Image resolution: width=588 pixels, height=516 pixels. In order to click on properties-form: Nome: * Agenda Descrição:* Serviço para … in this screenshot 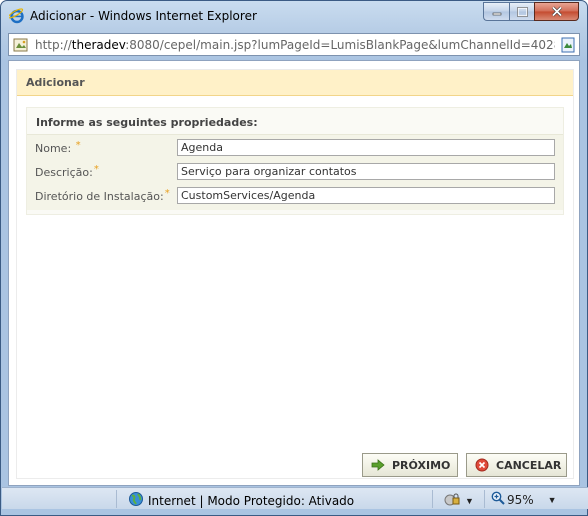, I will do `click(295, 172)`.